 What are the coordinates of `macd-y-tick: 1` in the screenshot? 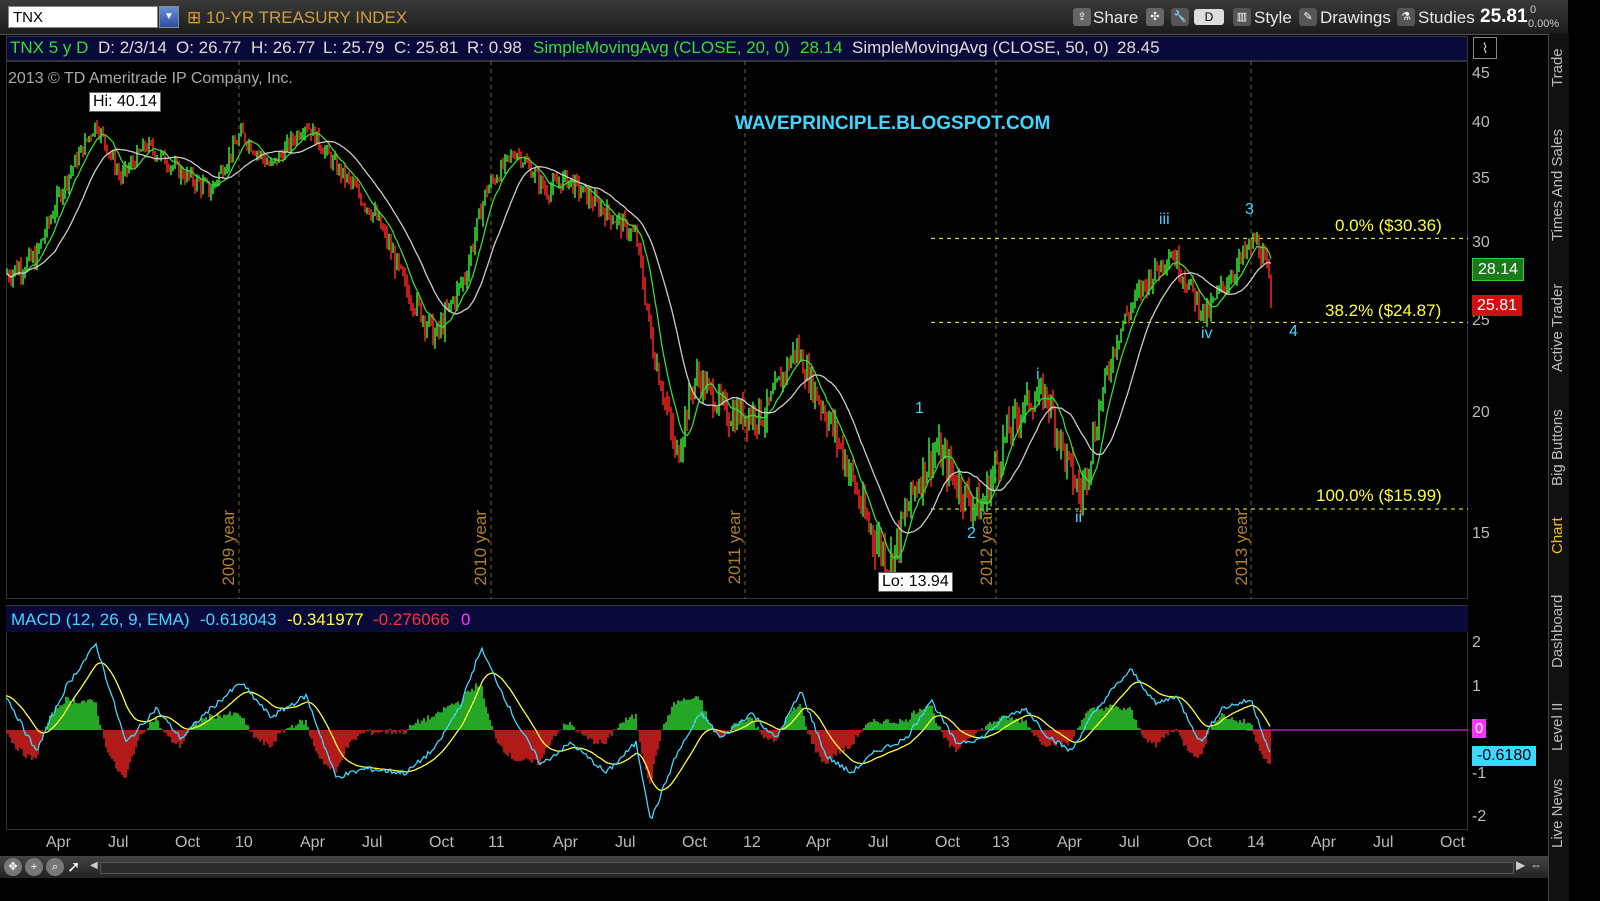 It's located at (1476, 686).